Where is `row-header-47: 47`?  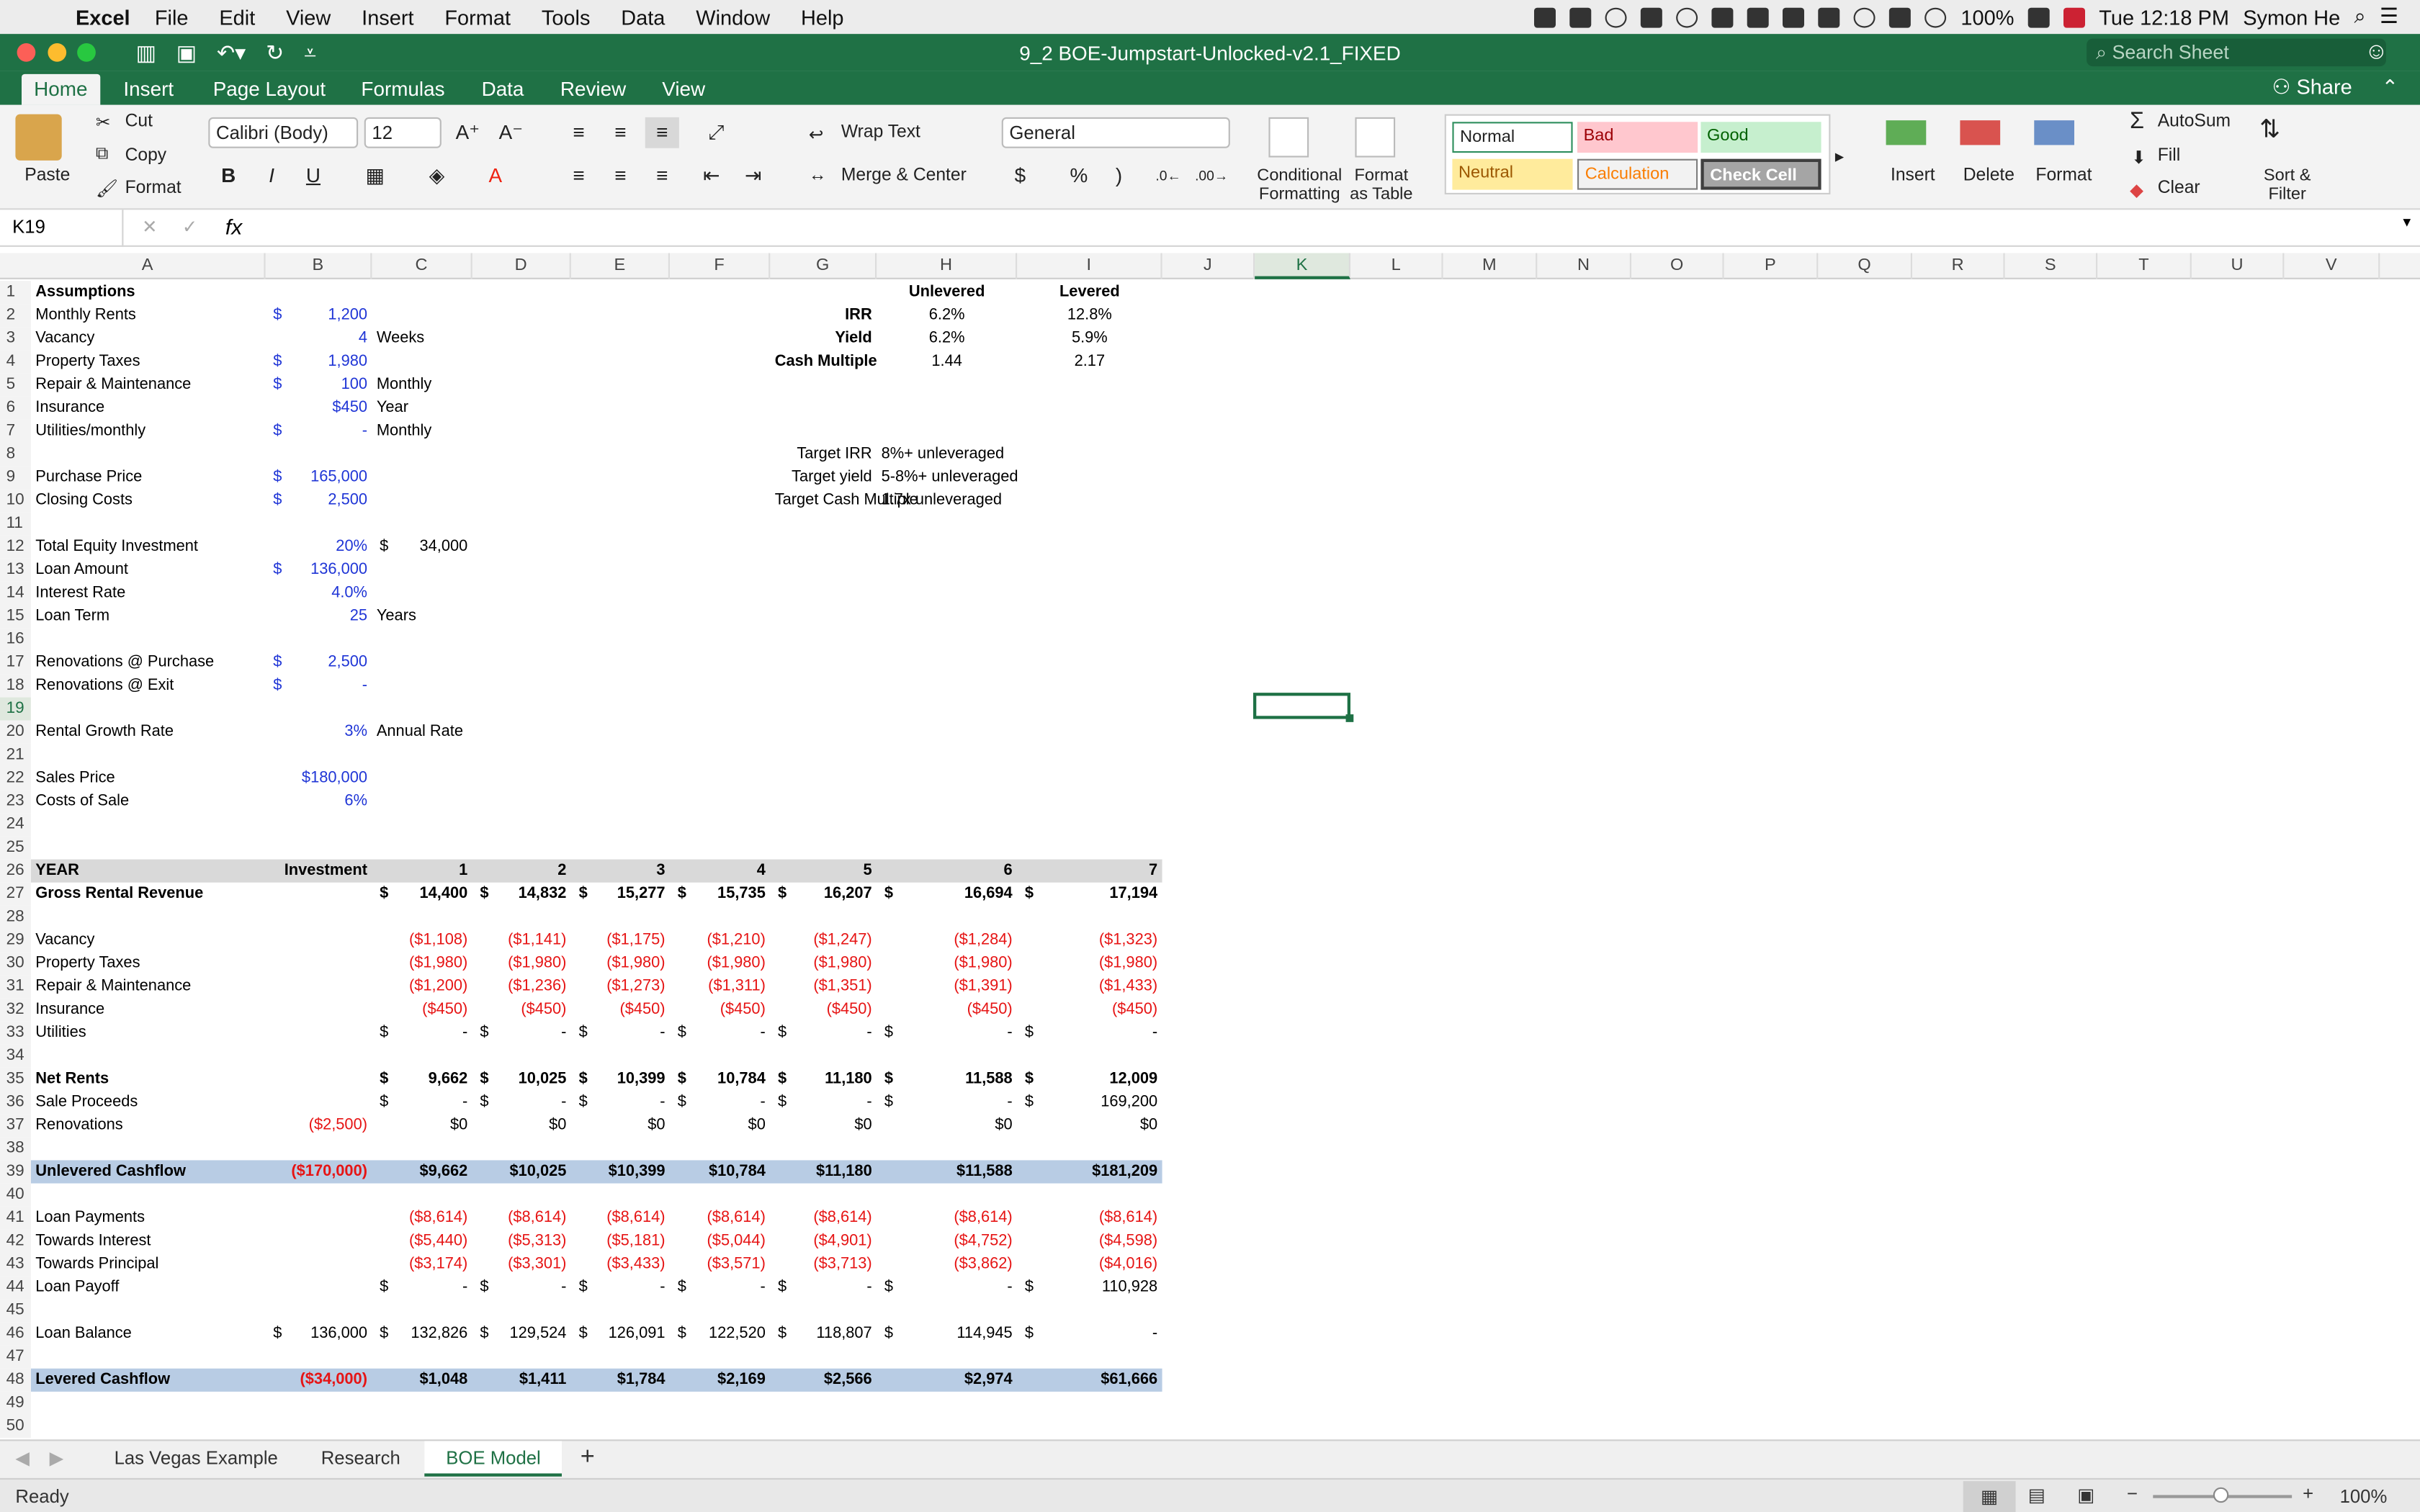 row-header-47: 47 is located at coordinates (15, 1357).